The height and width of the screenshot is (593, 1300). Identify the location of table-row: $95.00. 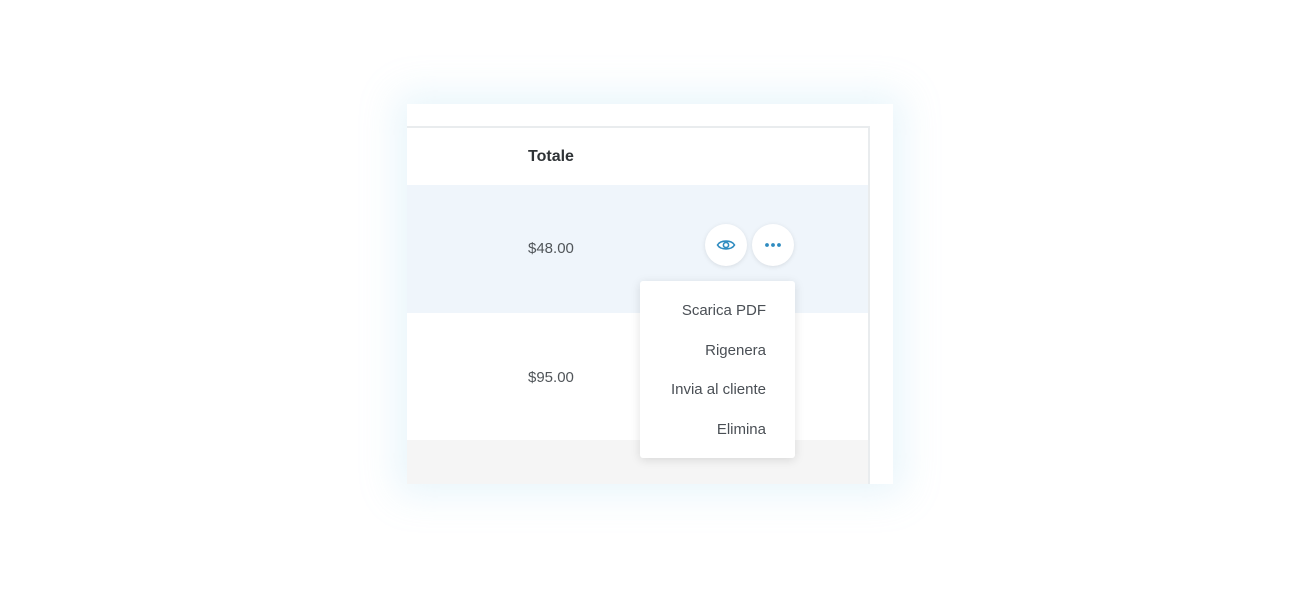
(637, 376).